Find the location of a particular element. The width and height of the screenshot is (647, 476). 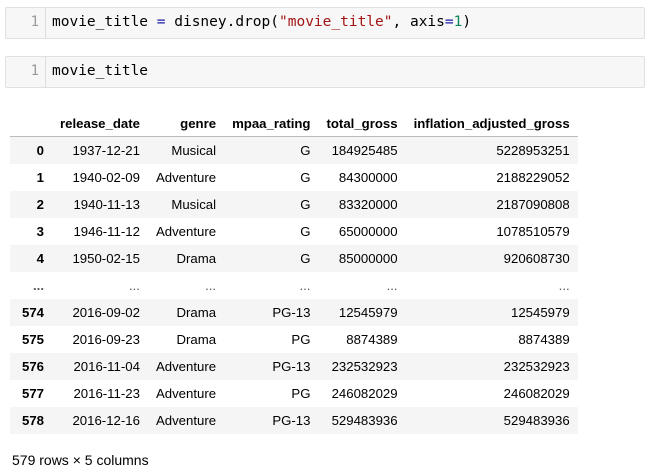

table-row: 2 1940-11-13 Musical G 83320000 2187090808 is located at coordinates (294, 204).